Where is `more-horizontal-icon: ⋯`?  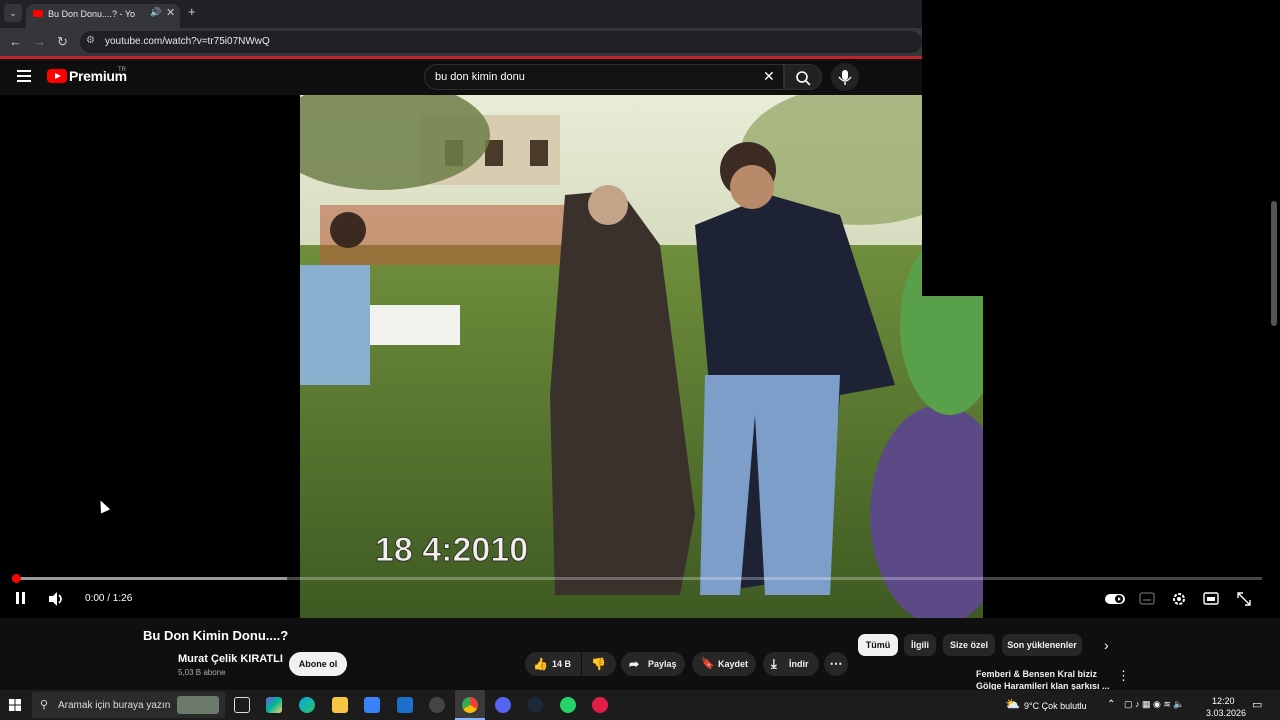 more-horizontal-icon: ⋯ is located at coordinates (836, 663).